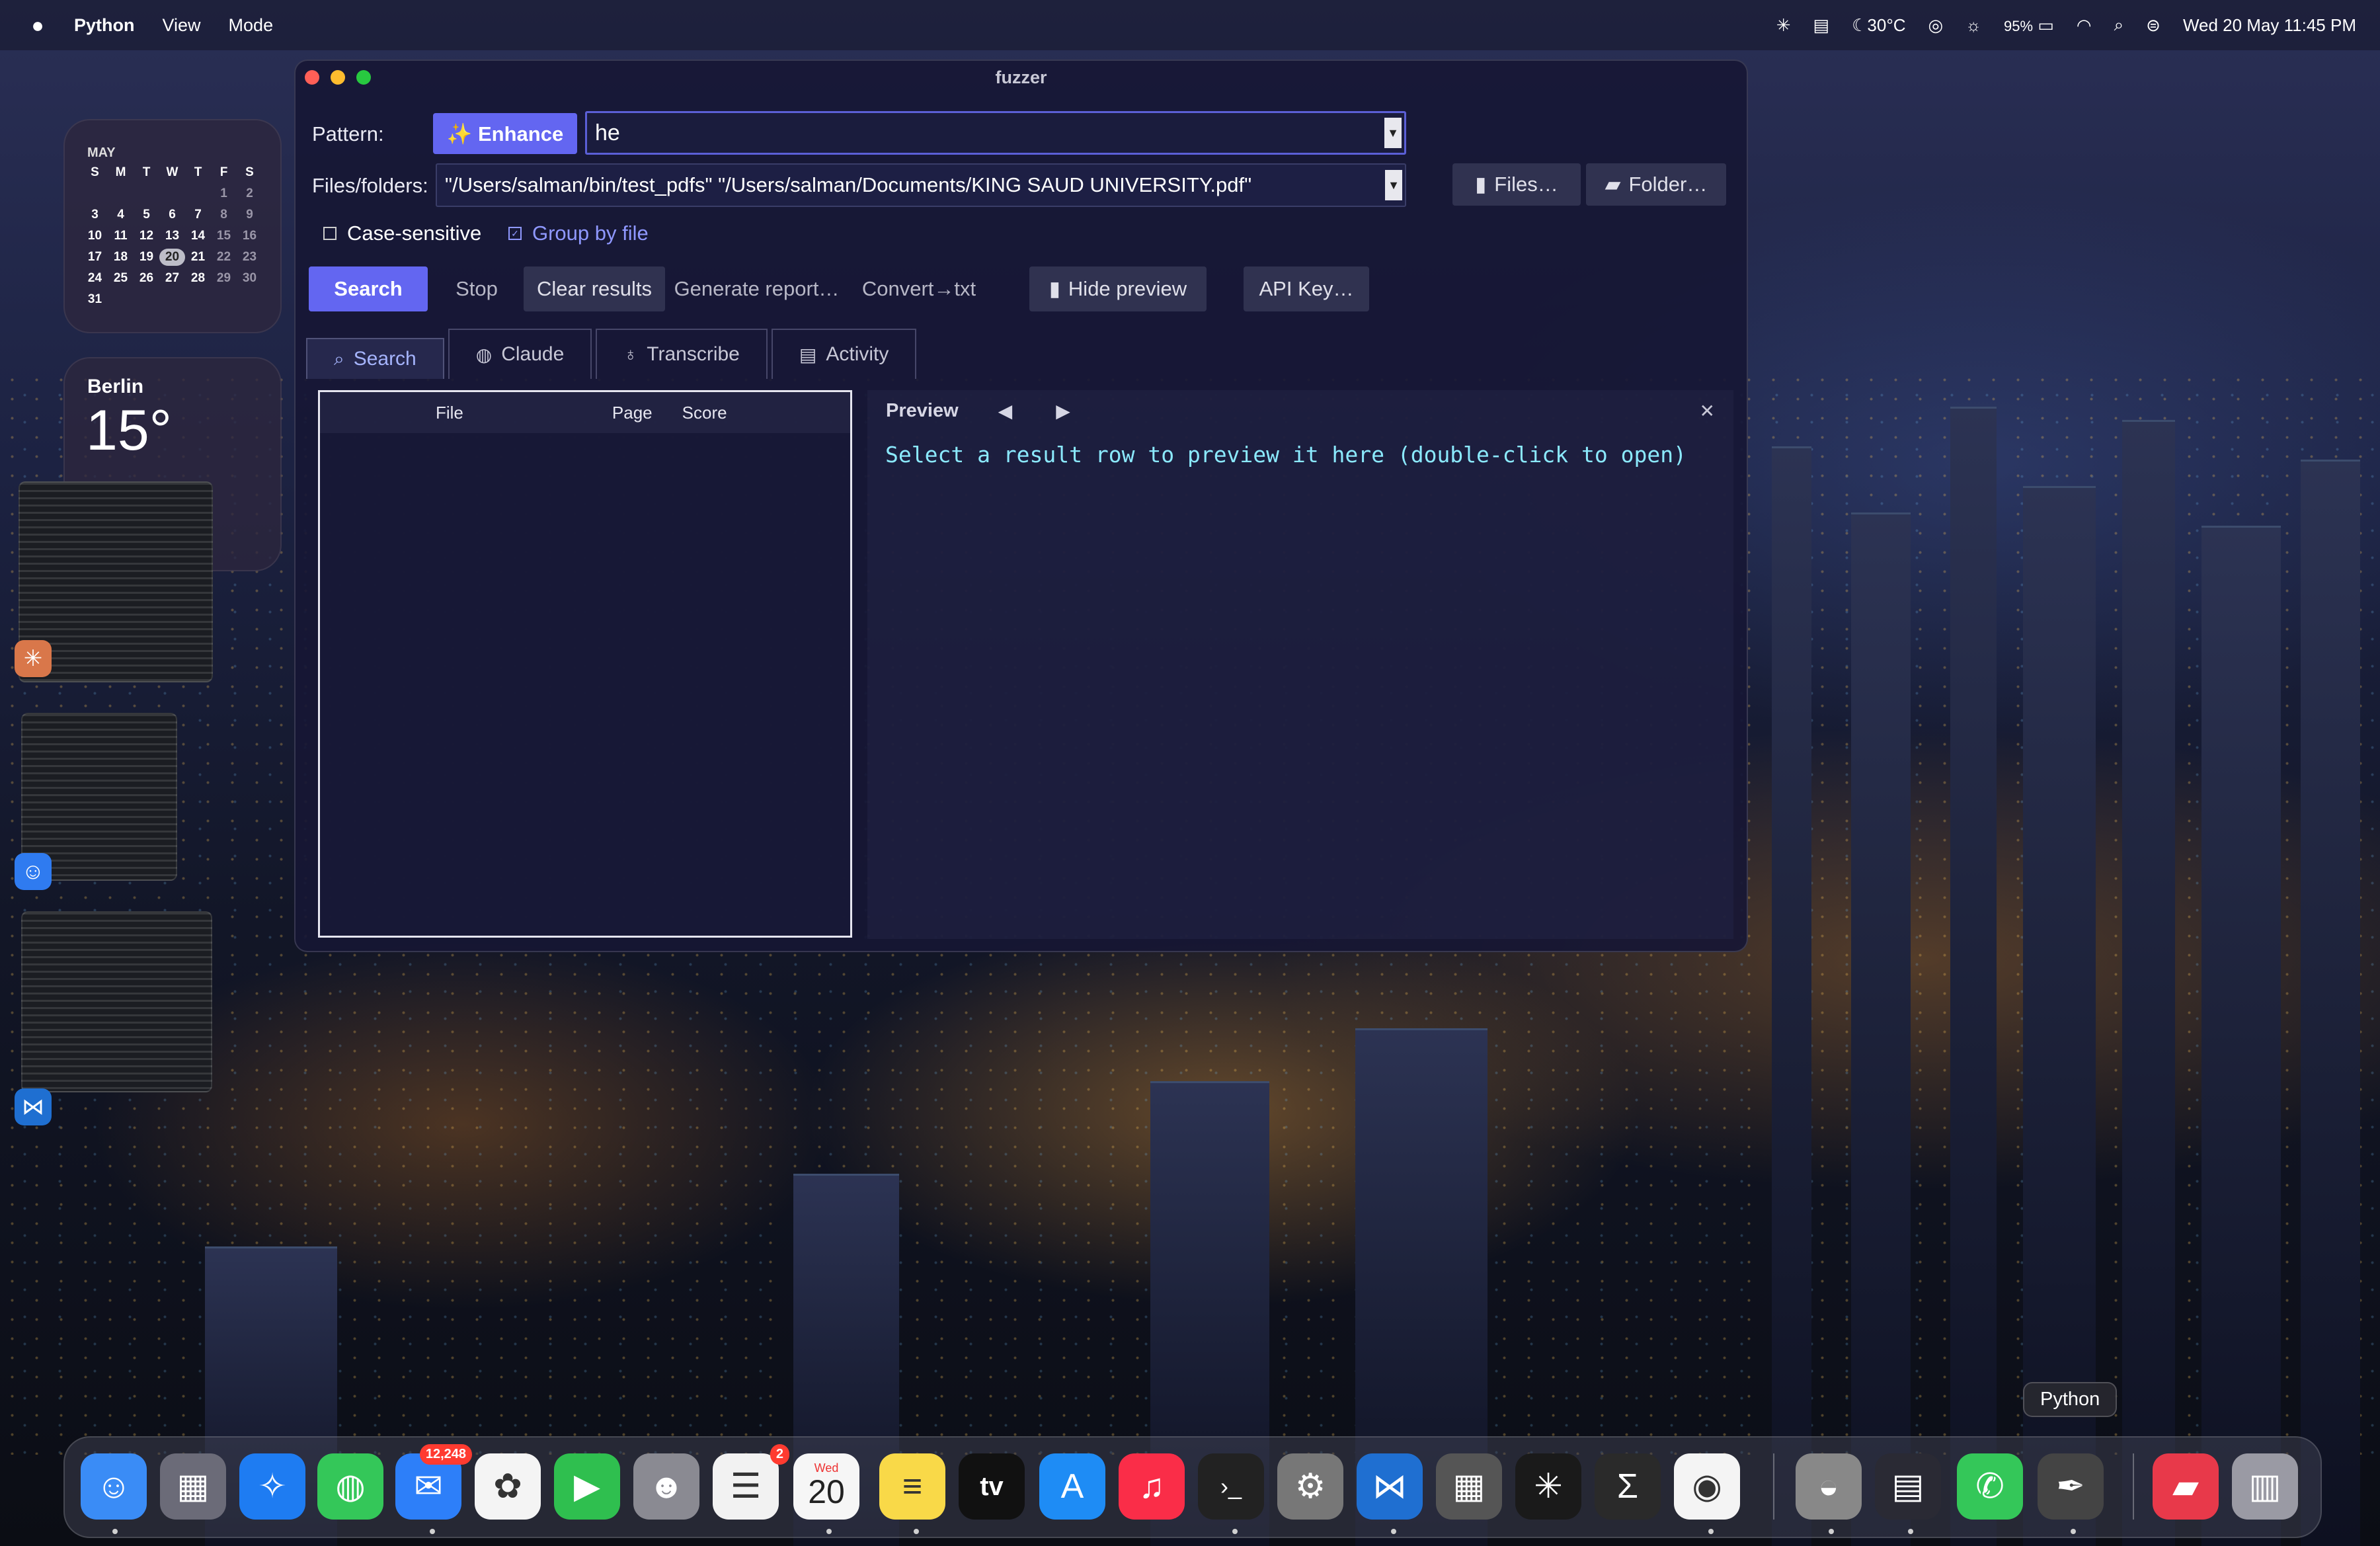 This screenshot has width=2380, height=1546. What do you see at coordinates (348, 134) in the screenshot?
I see `pattern-row: Pattern:` at bounding box center [348, 134].